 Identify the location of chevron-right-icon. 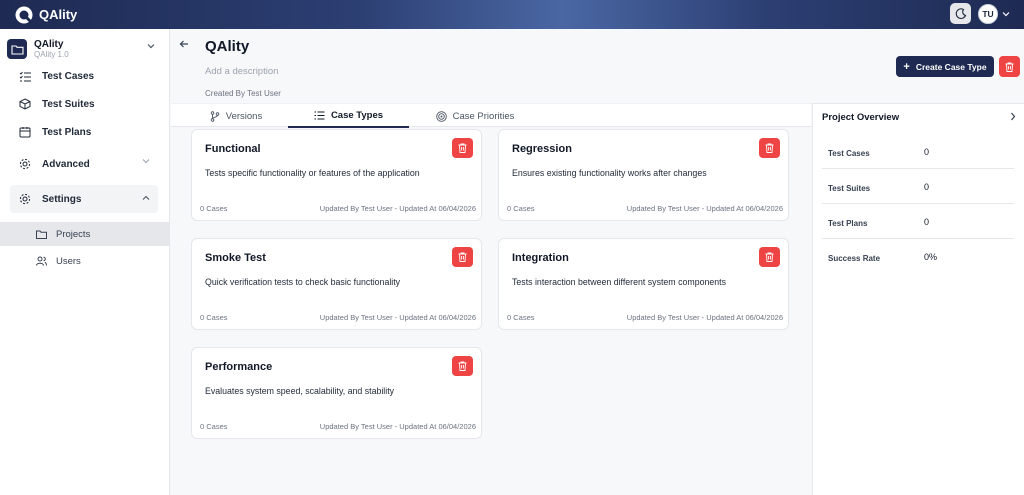
(1013, 116).